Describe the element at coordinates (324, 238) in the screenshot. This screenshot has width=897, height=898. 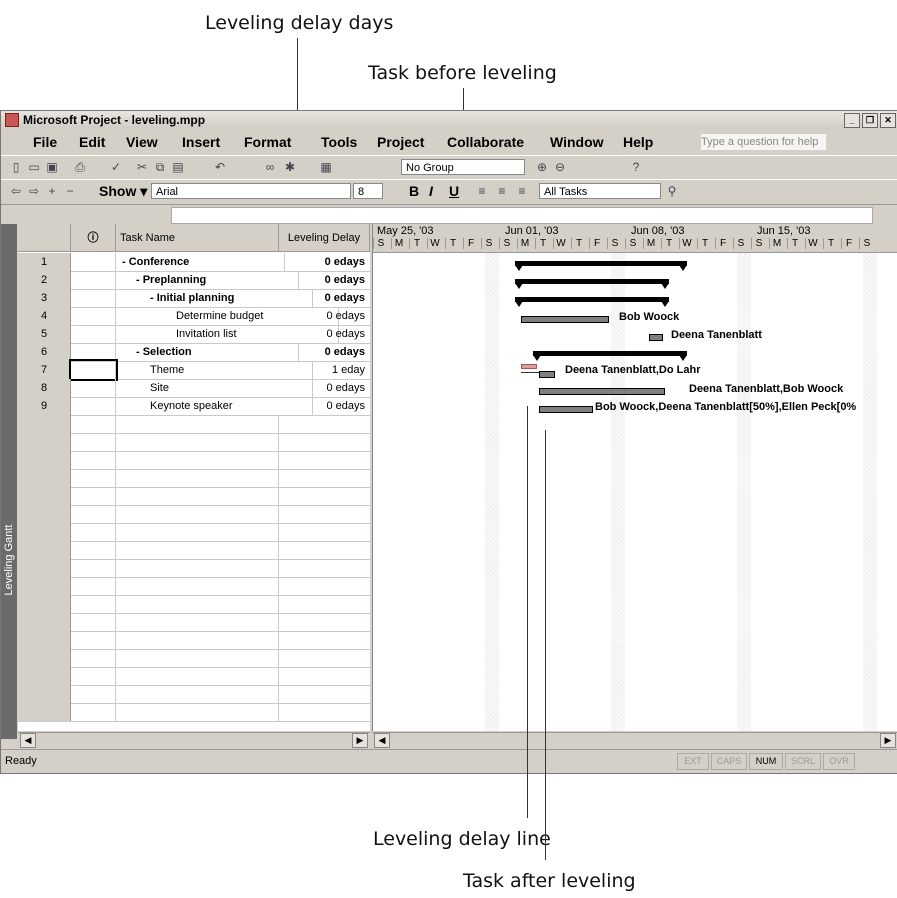
I see `header-leveling-delay: Leveling Delay` at that location.